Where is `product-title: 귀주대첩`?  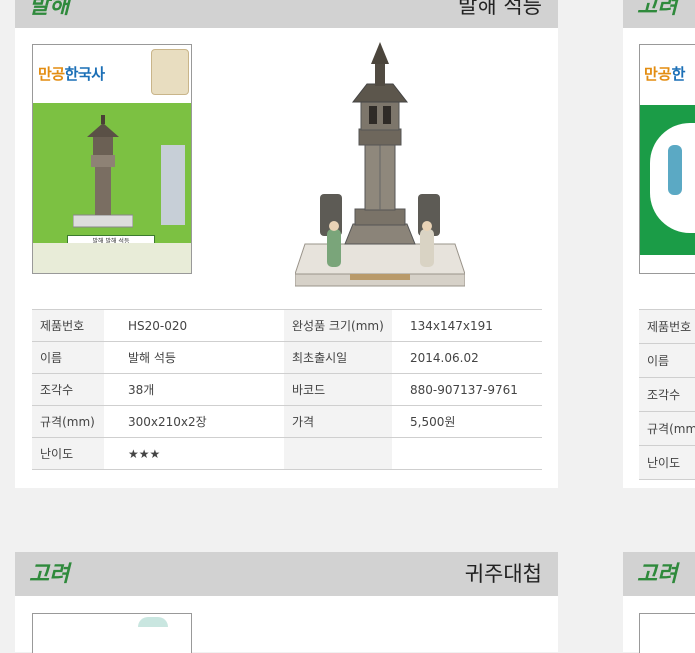 product-title: 귀주대첩 is located at coordinates (503, 574).